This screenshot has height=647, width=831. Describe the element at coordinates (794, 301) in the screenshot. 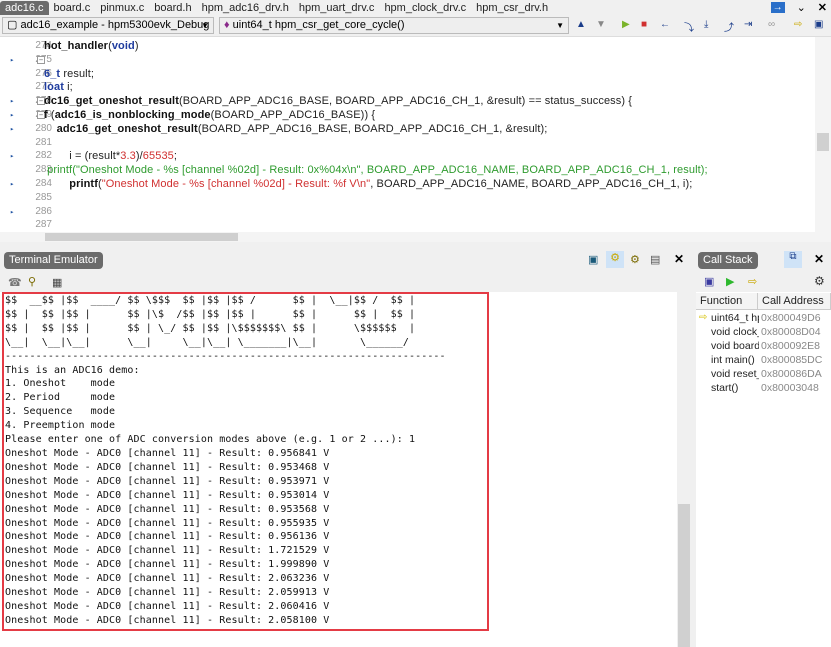

I see `column-call-address: Call Address` at that location.